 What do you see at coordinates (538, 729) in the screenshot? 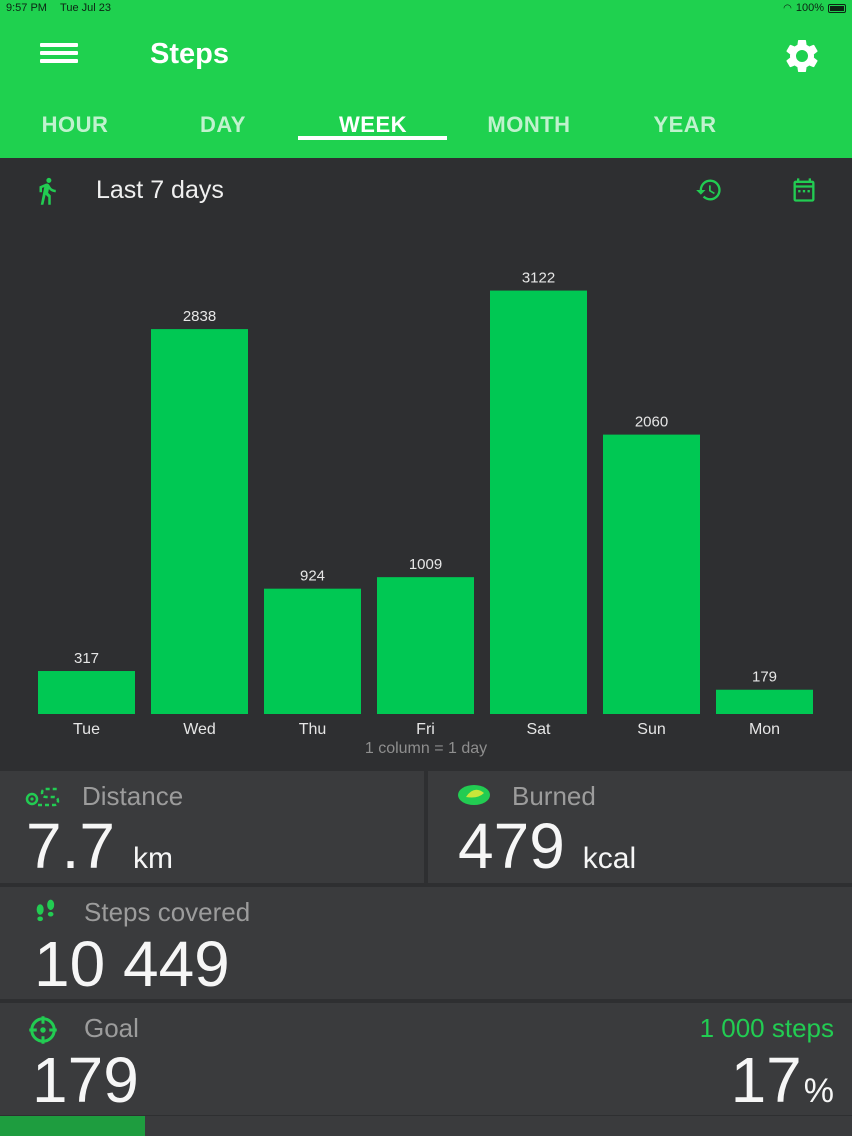
I see `x-tick-label: Sat` at bounding box center [538, 729].